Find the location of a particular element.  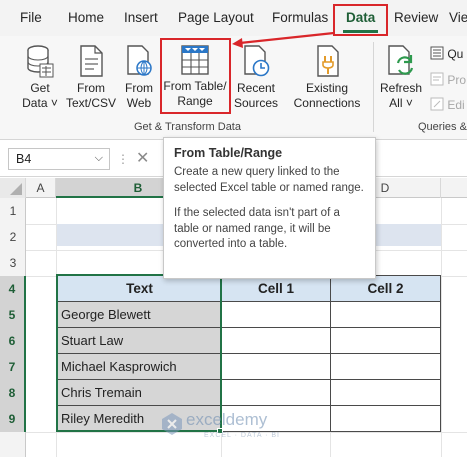

properties-icon is located at coordinates (437, 79).